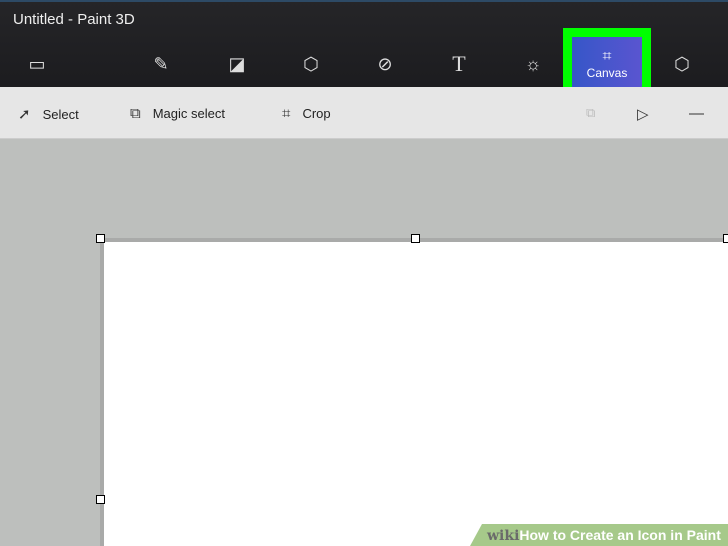  I want to click on perspective-icon: ▷, so click(643, 114).